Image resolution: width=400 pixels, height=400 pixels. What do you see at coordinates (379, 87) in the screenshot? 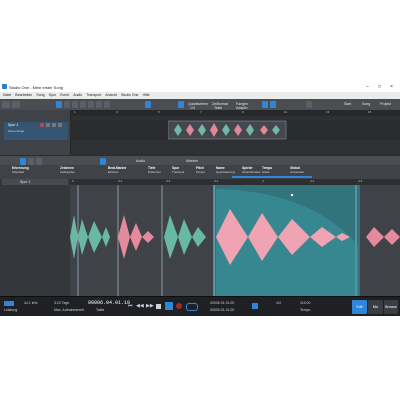
I see `maximize-icon: □` at bounding box center [379, 87].